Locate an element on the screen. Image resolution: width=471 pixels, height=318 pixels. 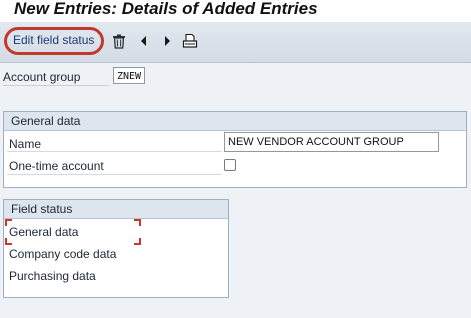
selection-corner-top-right is located at coordinates (137, 222).